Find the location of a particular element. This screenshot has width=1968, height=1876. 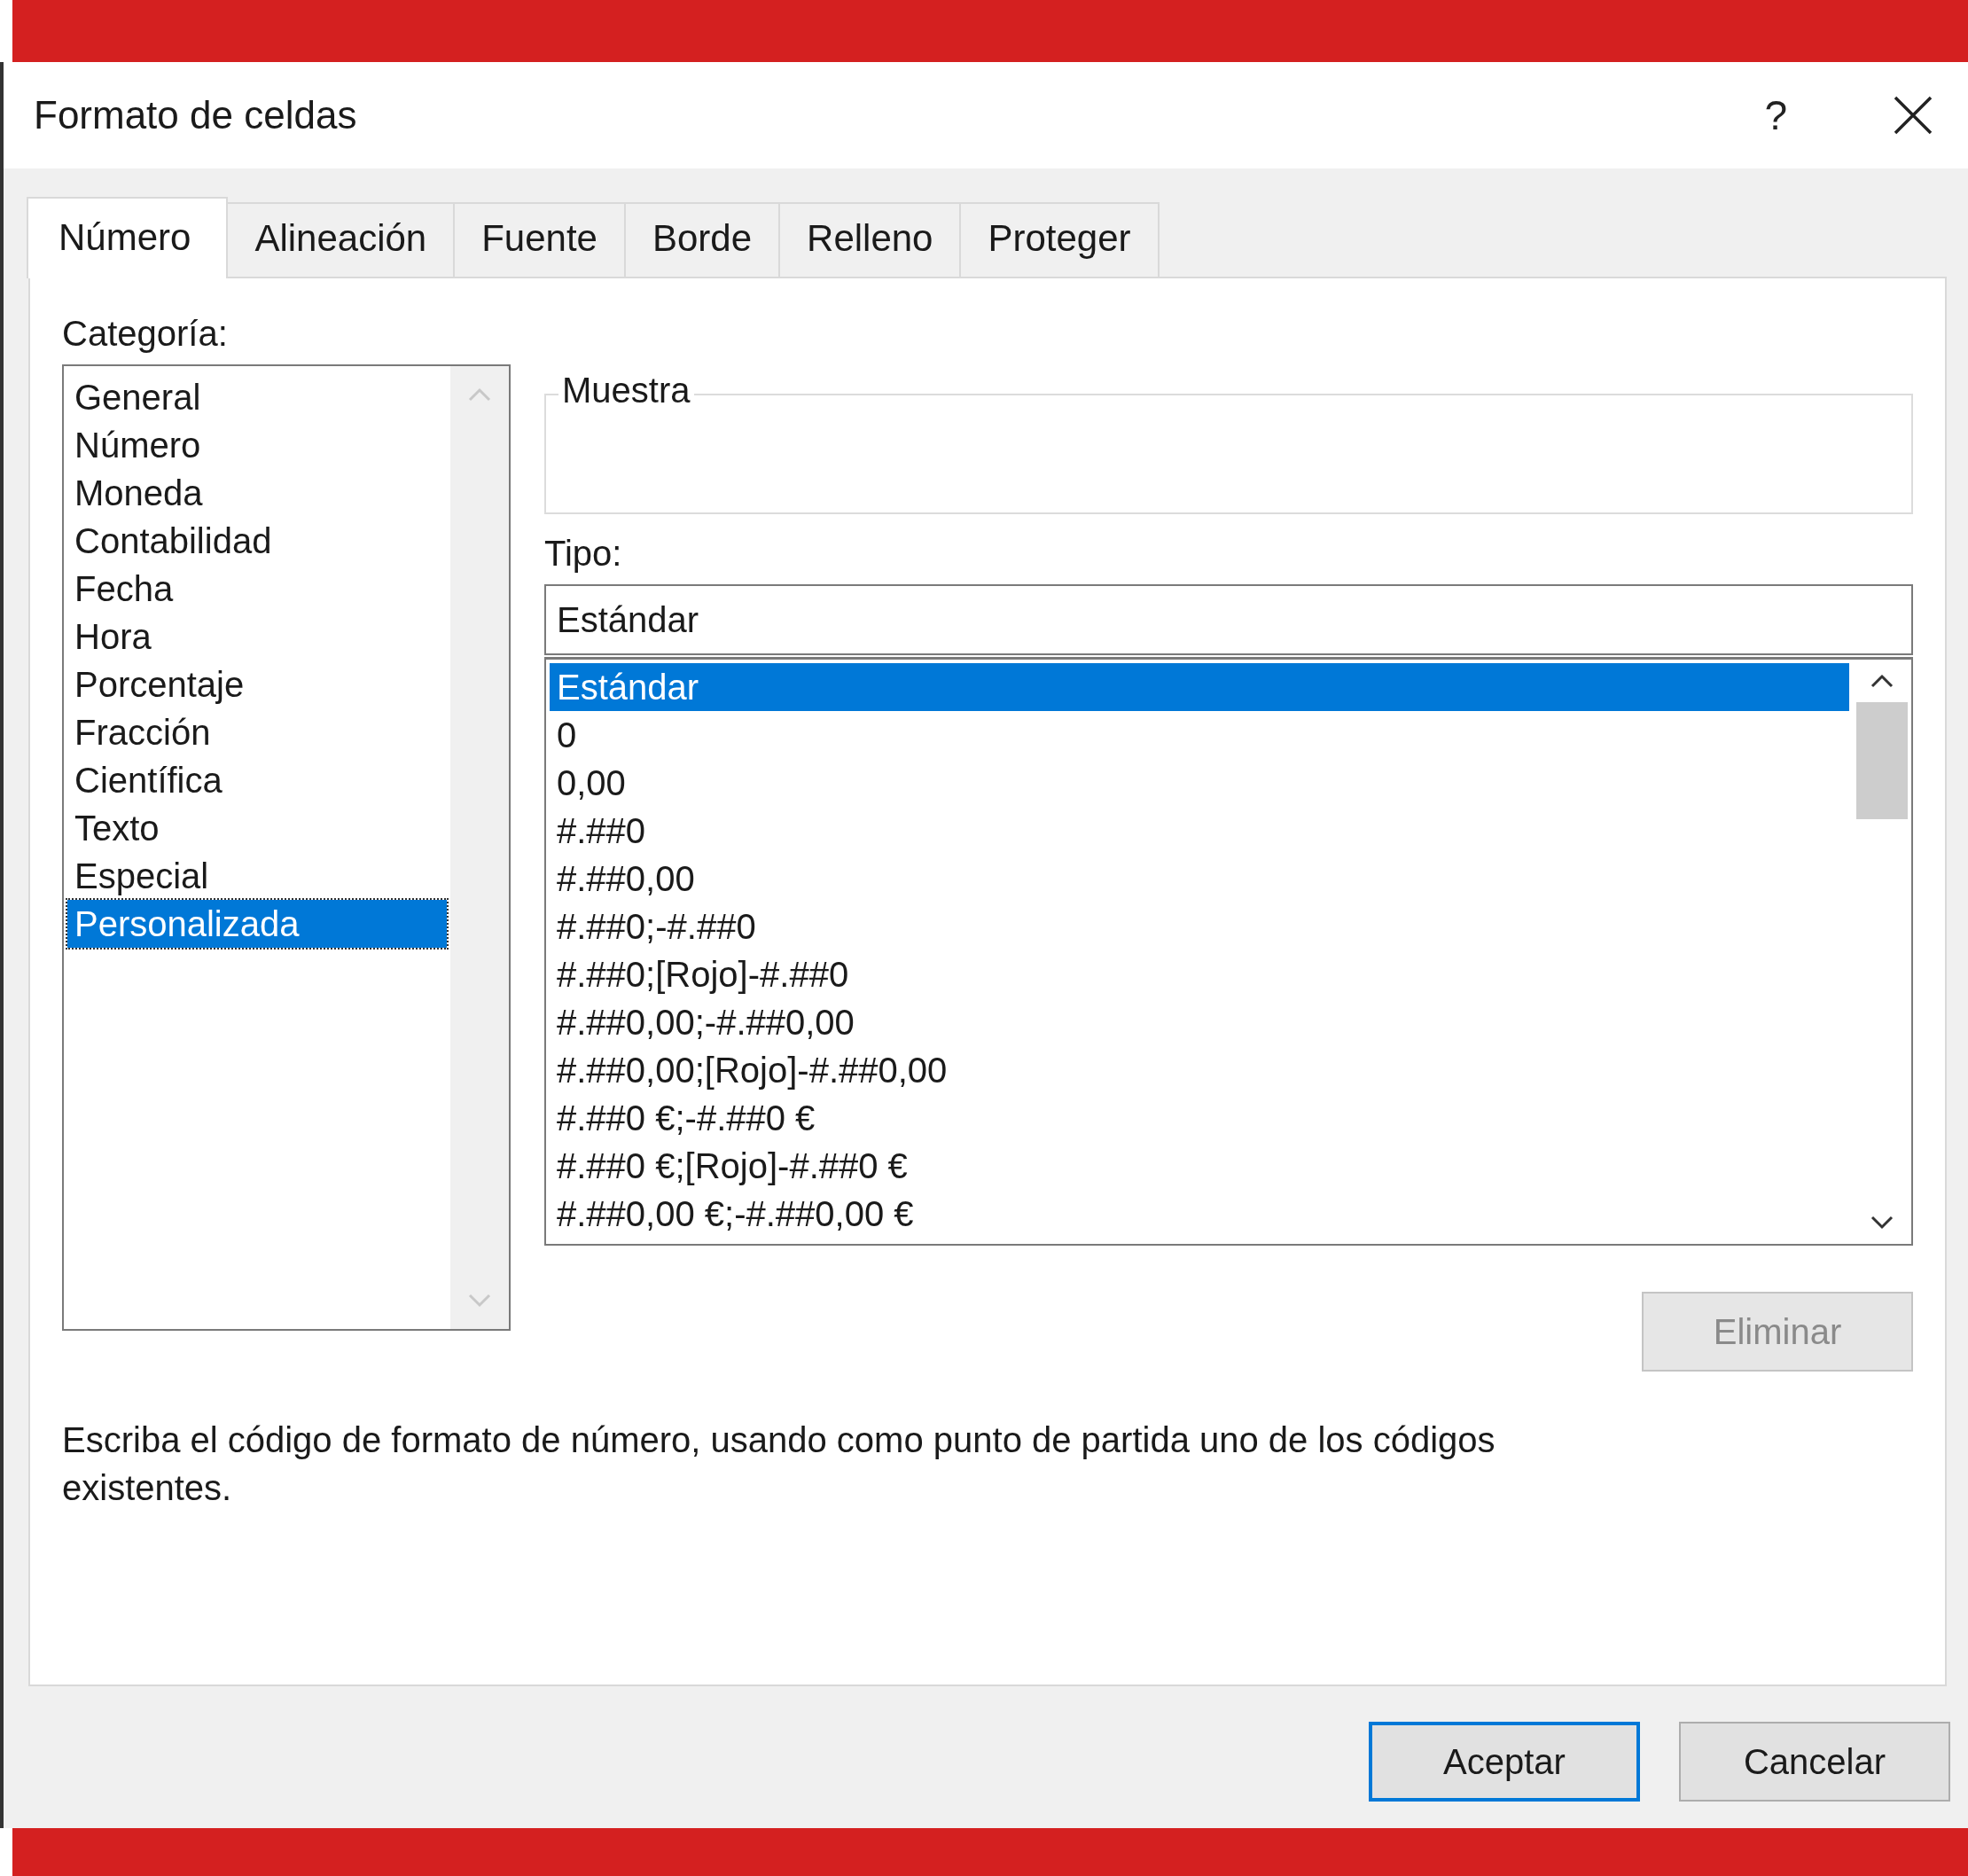

format-item: #.##0,00 €;-#.##0,00 € is located at coordinates (1199, 1214).